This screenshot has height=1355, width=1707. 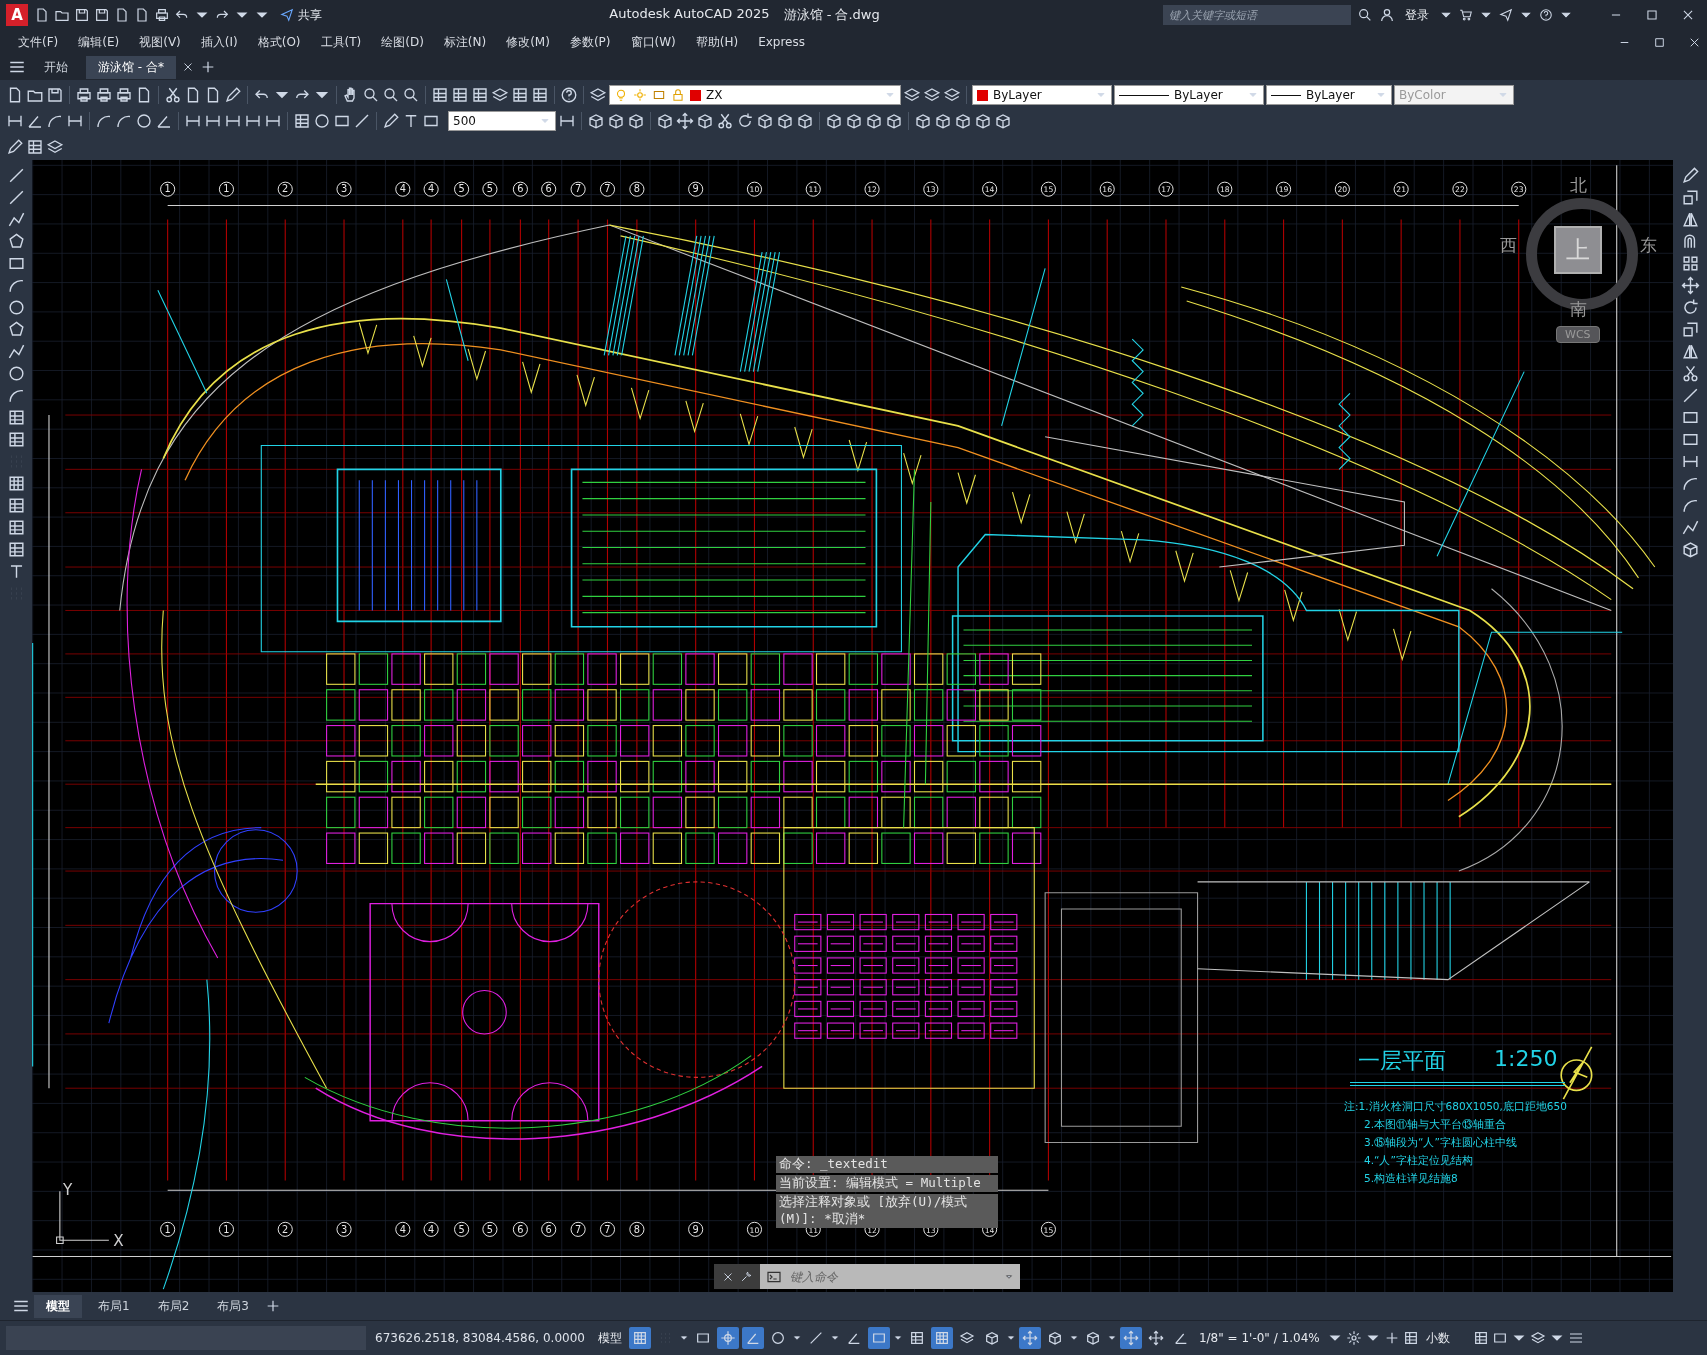 I want to click on linetype-dropdown: ByLayer, so click(x=1189, y=95).